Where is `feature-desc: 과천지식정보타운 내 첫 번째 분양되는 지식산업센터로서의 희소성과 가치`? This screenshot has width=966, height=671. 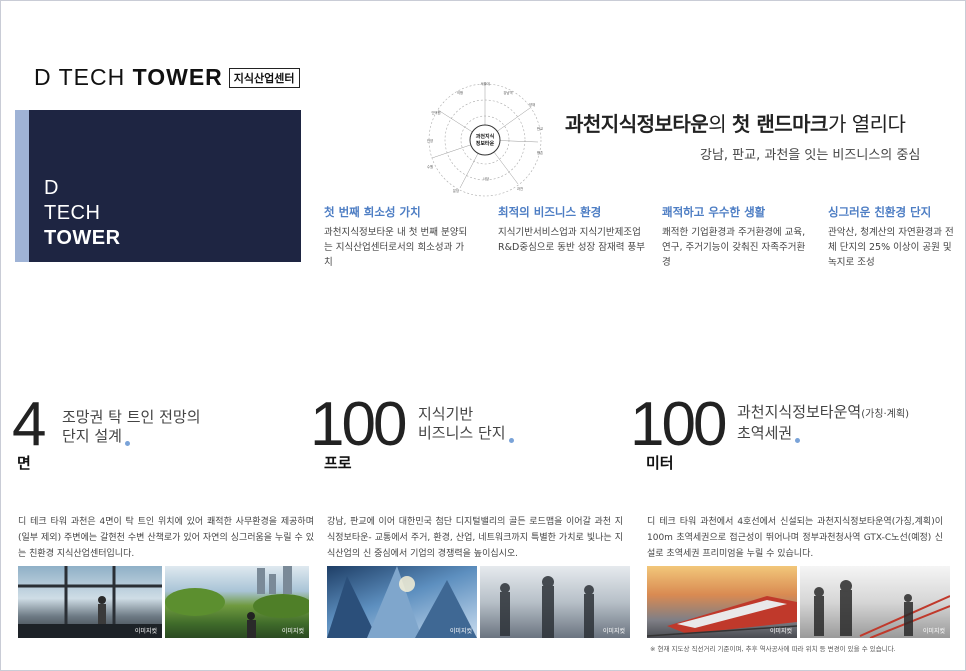 feature-desc: 과천지식정보타운 내 첫 번째 분양되는 지식산업센터로서의 희소성과 가치 is located at coordinates (396, 247).